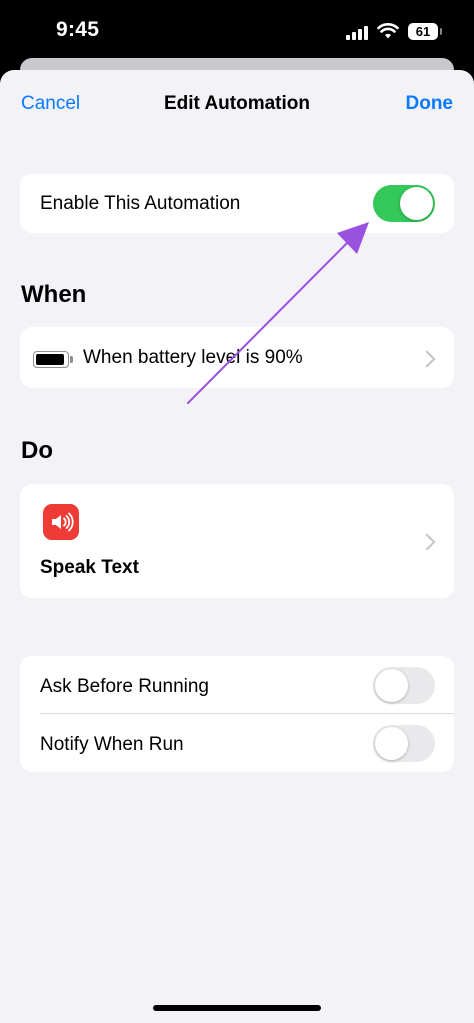  Describe the element at coordinates (388, 31) in the screenshot. I see `wifi-icon` at that location.